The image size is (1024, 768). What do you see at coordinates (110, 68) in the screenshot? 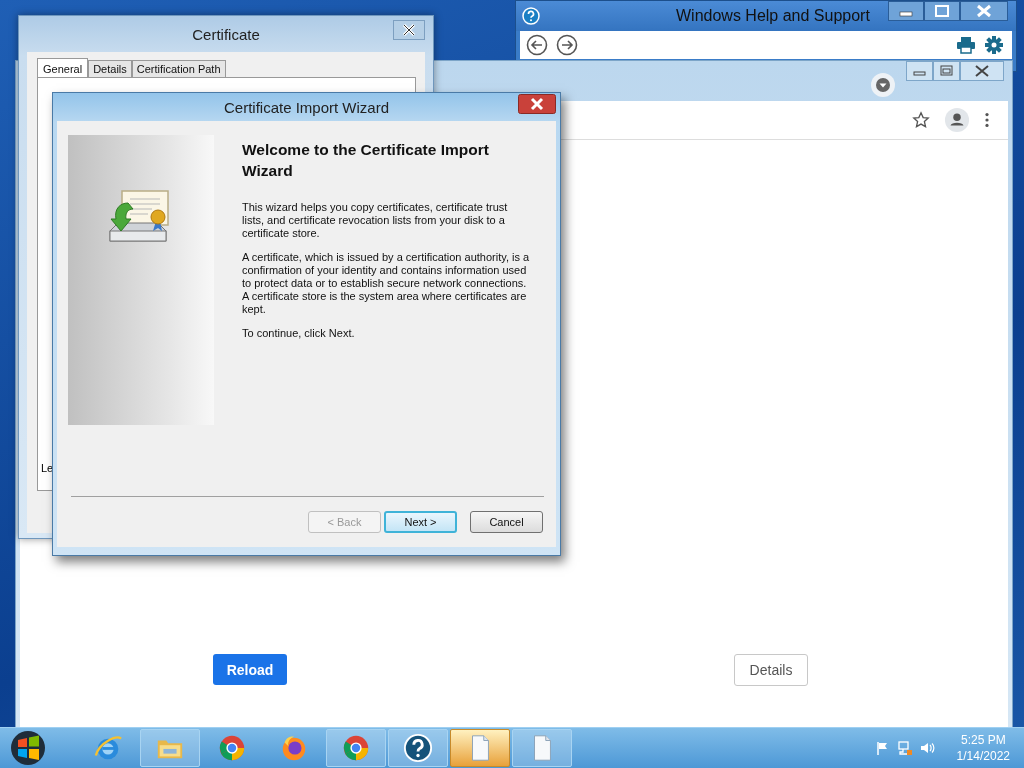
I see `tab: Details` at bounding box center [110, 68].